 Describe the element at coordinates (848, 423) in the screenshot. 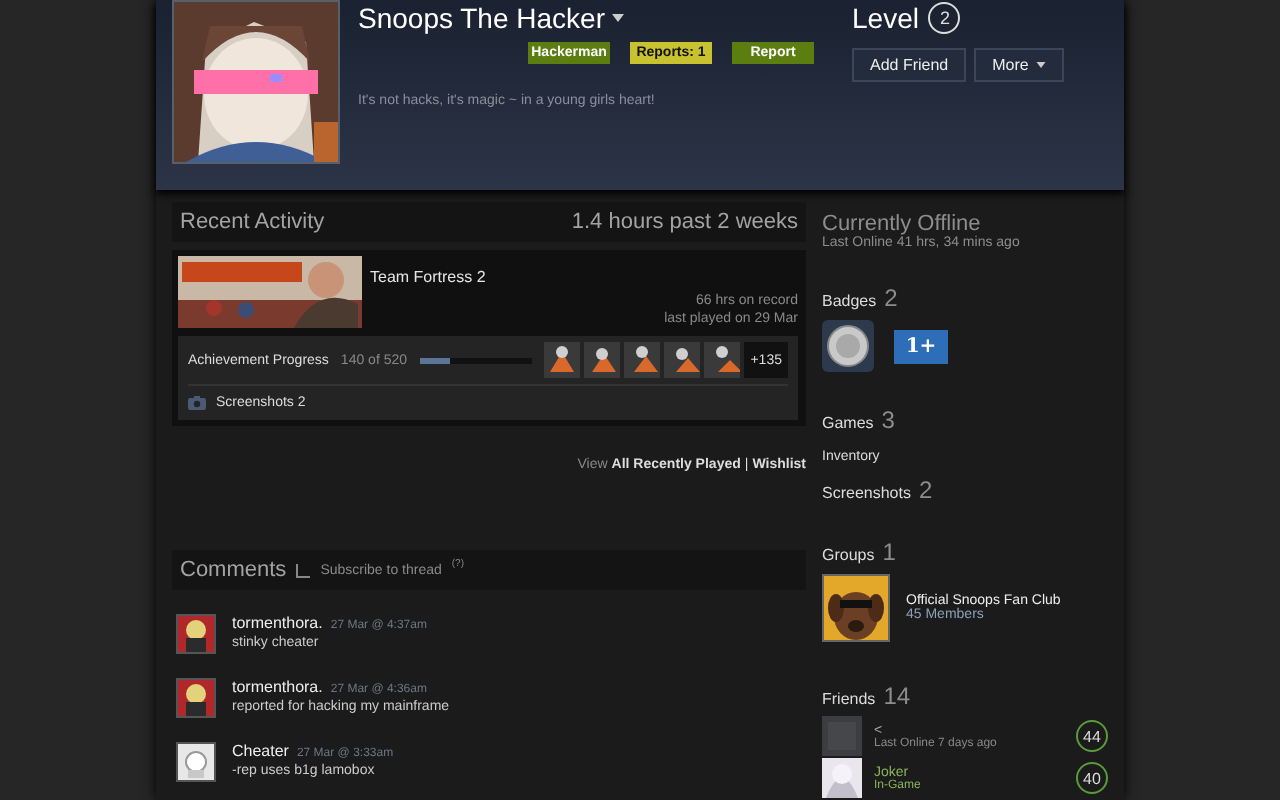

I see `games-label: Games` at that location.